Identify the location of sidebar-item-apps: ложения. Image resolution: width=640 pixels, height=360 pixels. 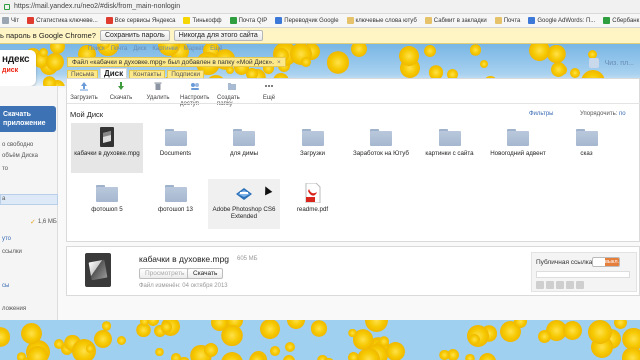
(14, 309).